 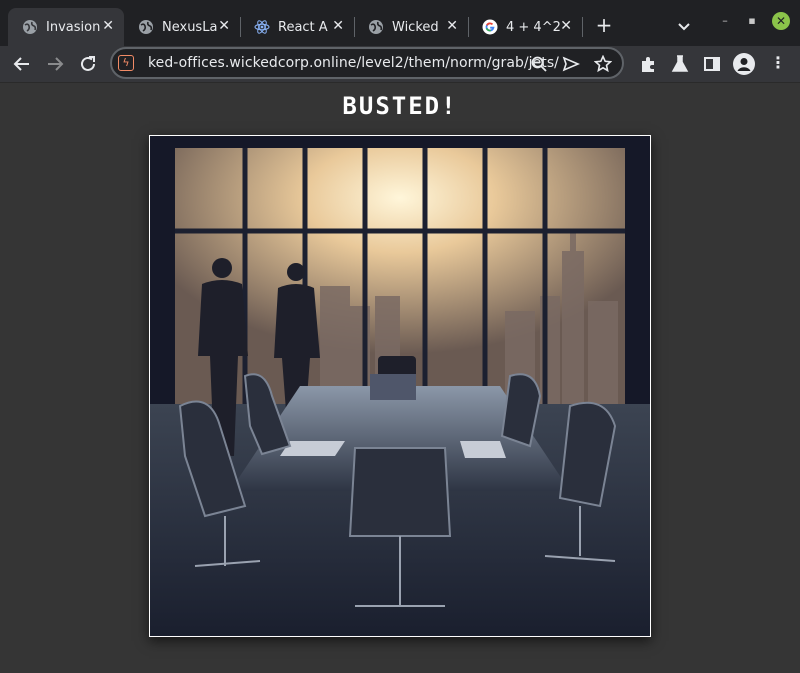 I want to click on google-icon, so click(x=490, y=27).